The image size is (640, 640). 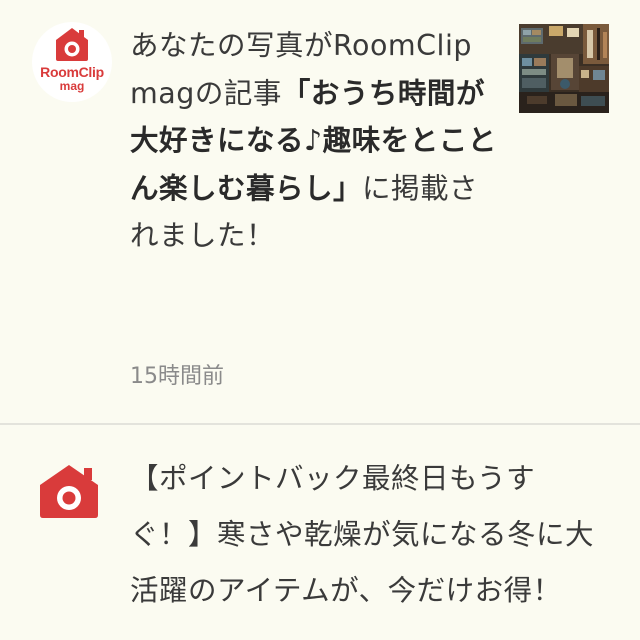 I want to click on room-photo-thumbnail, so click(x=564, y=68).